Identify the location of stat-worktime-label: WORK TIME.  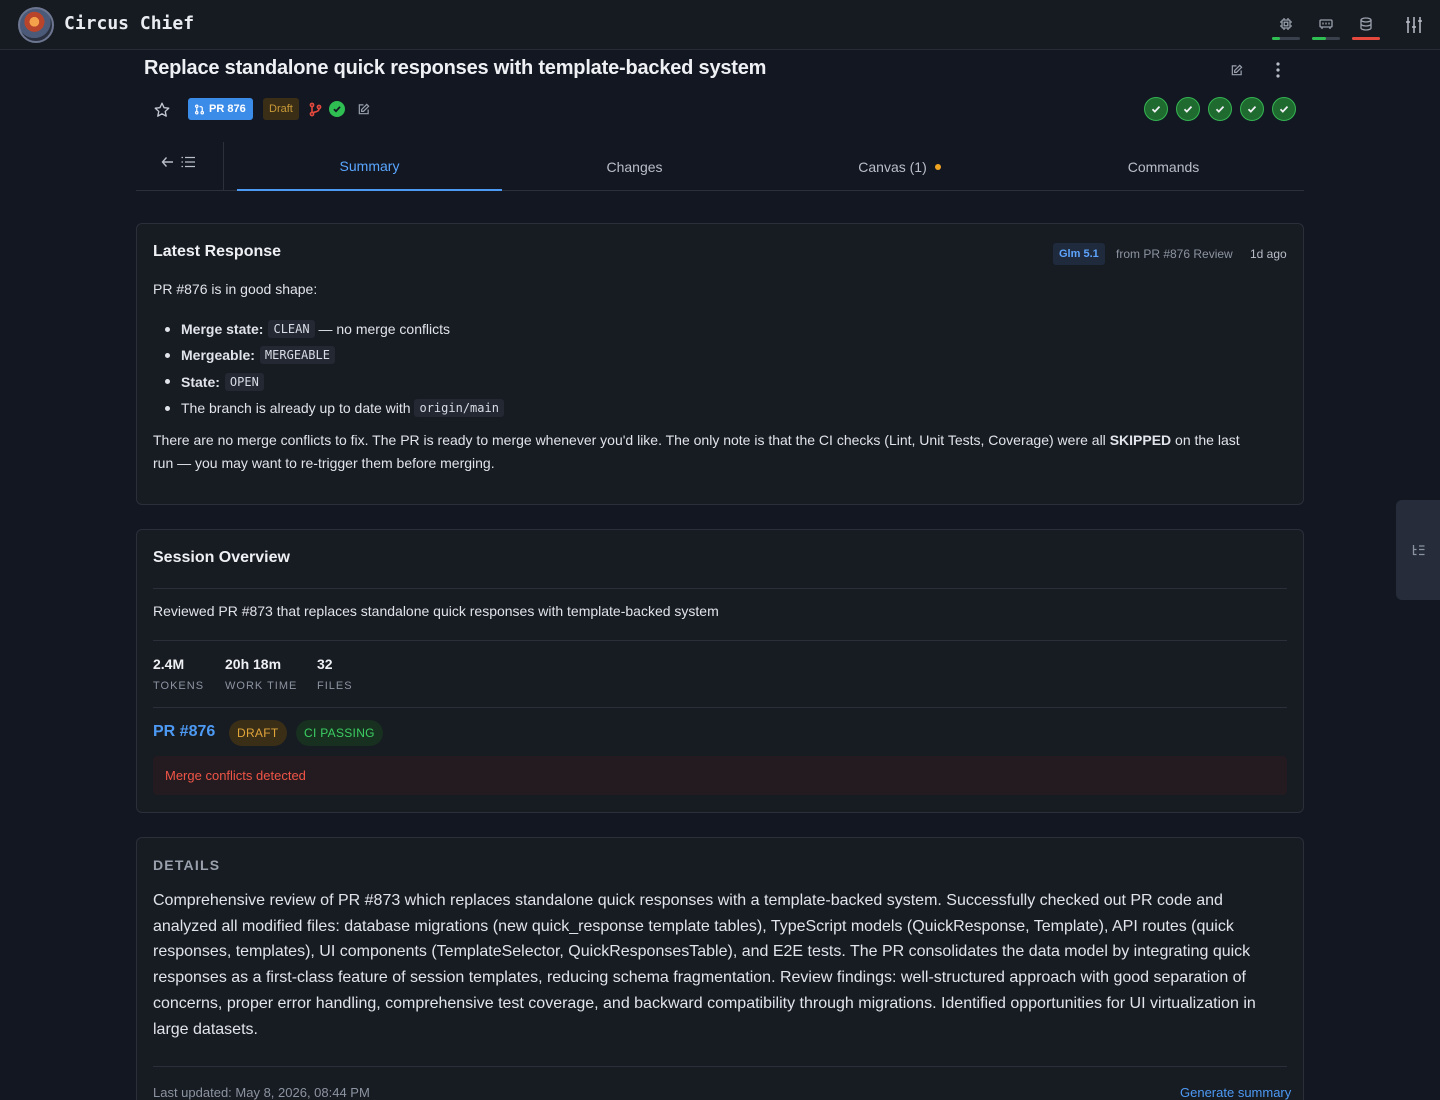
(261, 686).